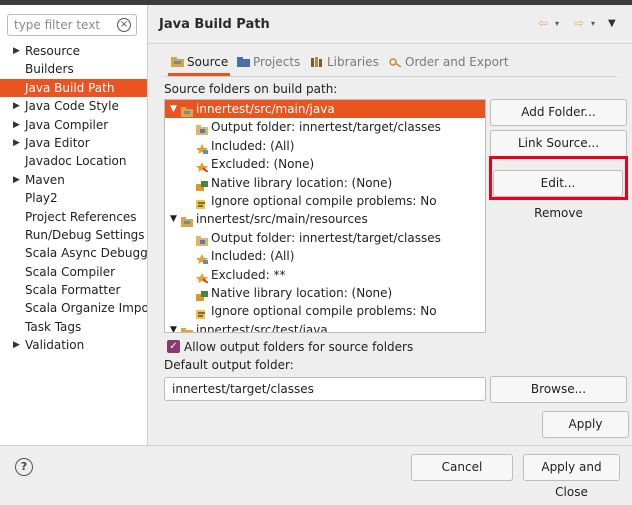 The height and width of the screenshot is (505, 632). I want to click on default-output-folder-field, so click(325, 389).